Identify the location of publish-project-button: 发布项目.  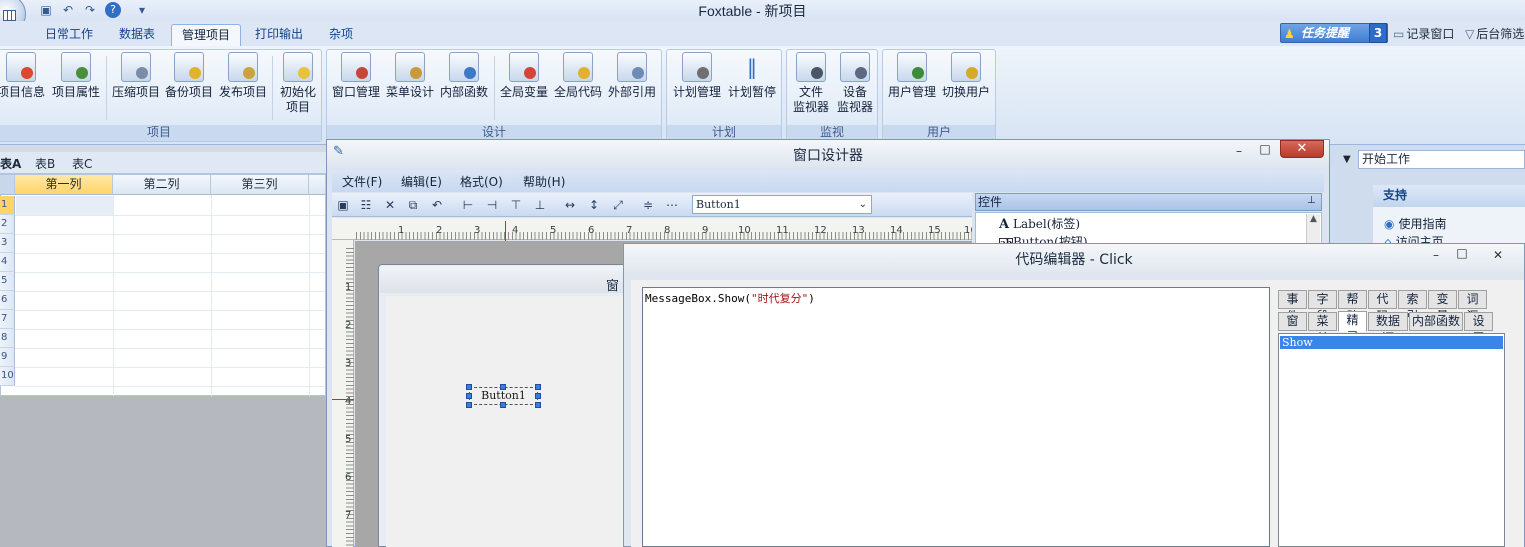
(243, 76).